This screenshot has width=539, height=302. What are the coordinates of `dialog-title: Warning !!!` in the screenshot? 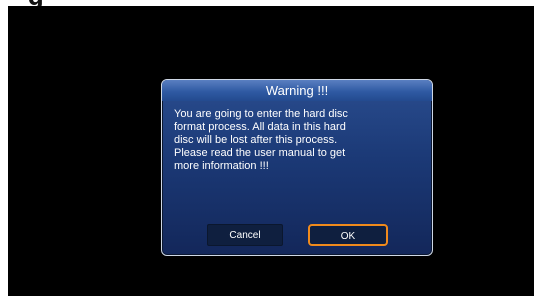 It's located at (297, 90).